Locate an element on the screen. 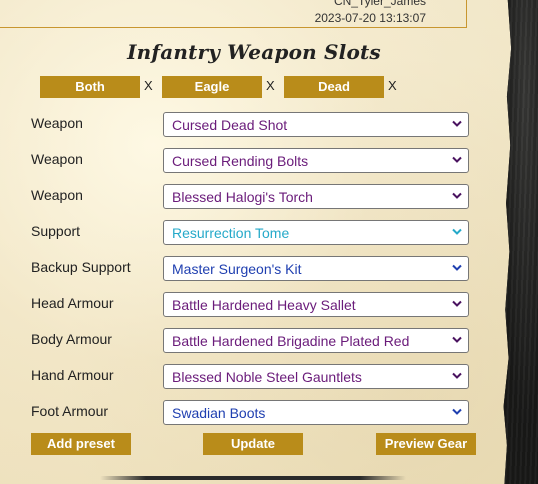 This screenshot has height=484, width=538. select-value: Master Surgeon's Kit is located at coordinates (237, 269).